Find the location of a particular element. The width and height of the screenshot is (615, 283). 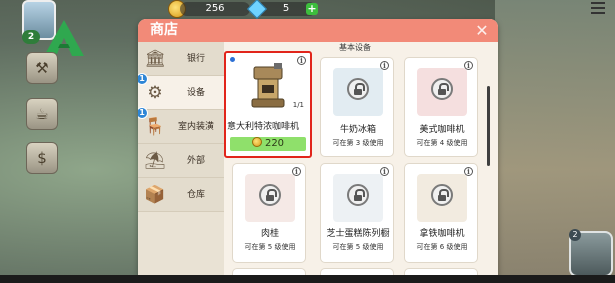

tab-bank: 🏛 银行 is located at coordinates (181, 59).